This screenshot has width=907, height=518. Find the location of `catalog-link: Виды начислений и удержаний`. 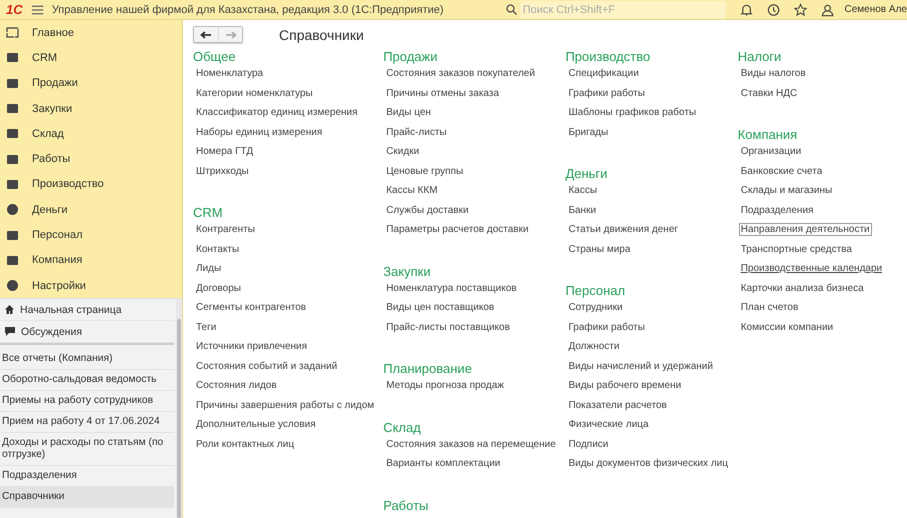

catalog-link: Виды начислений и удержаний is located at coordinates (640, 366).